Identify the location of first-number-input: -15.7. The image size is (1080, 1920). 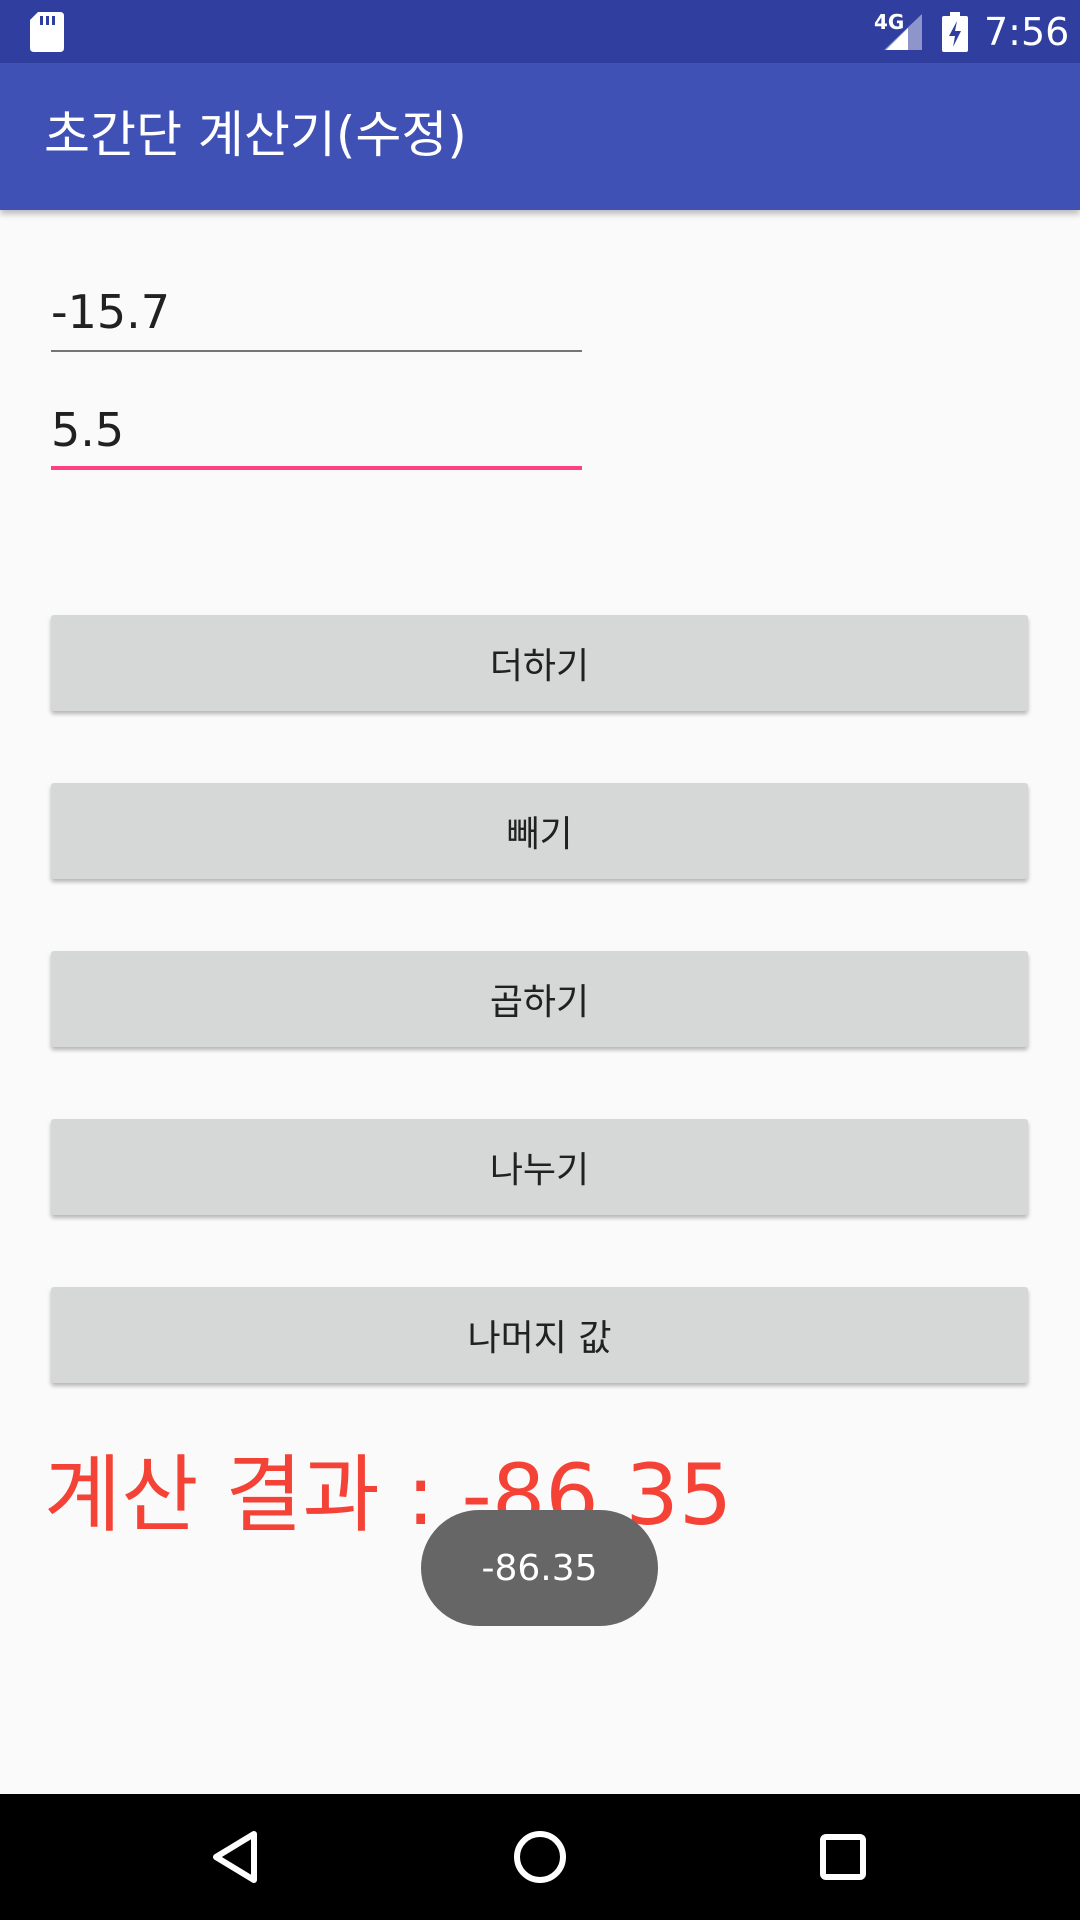
(316, 317).